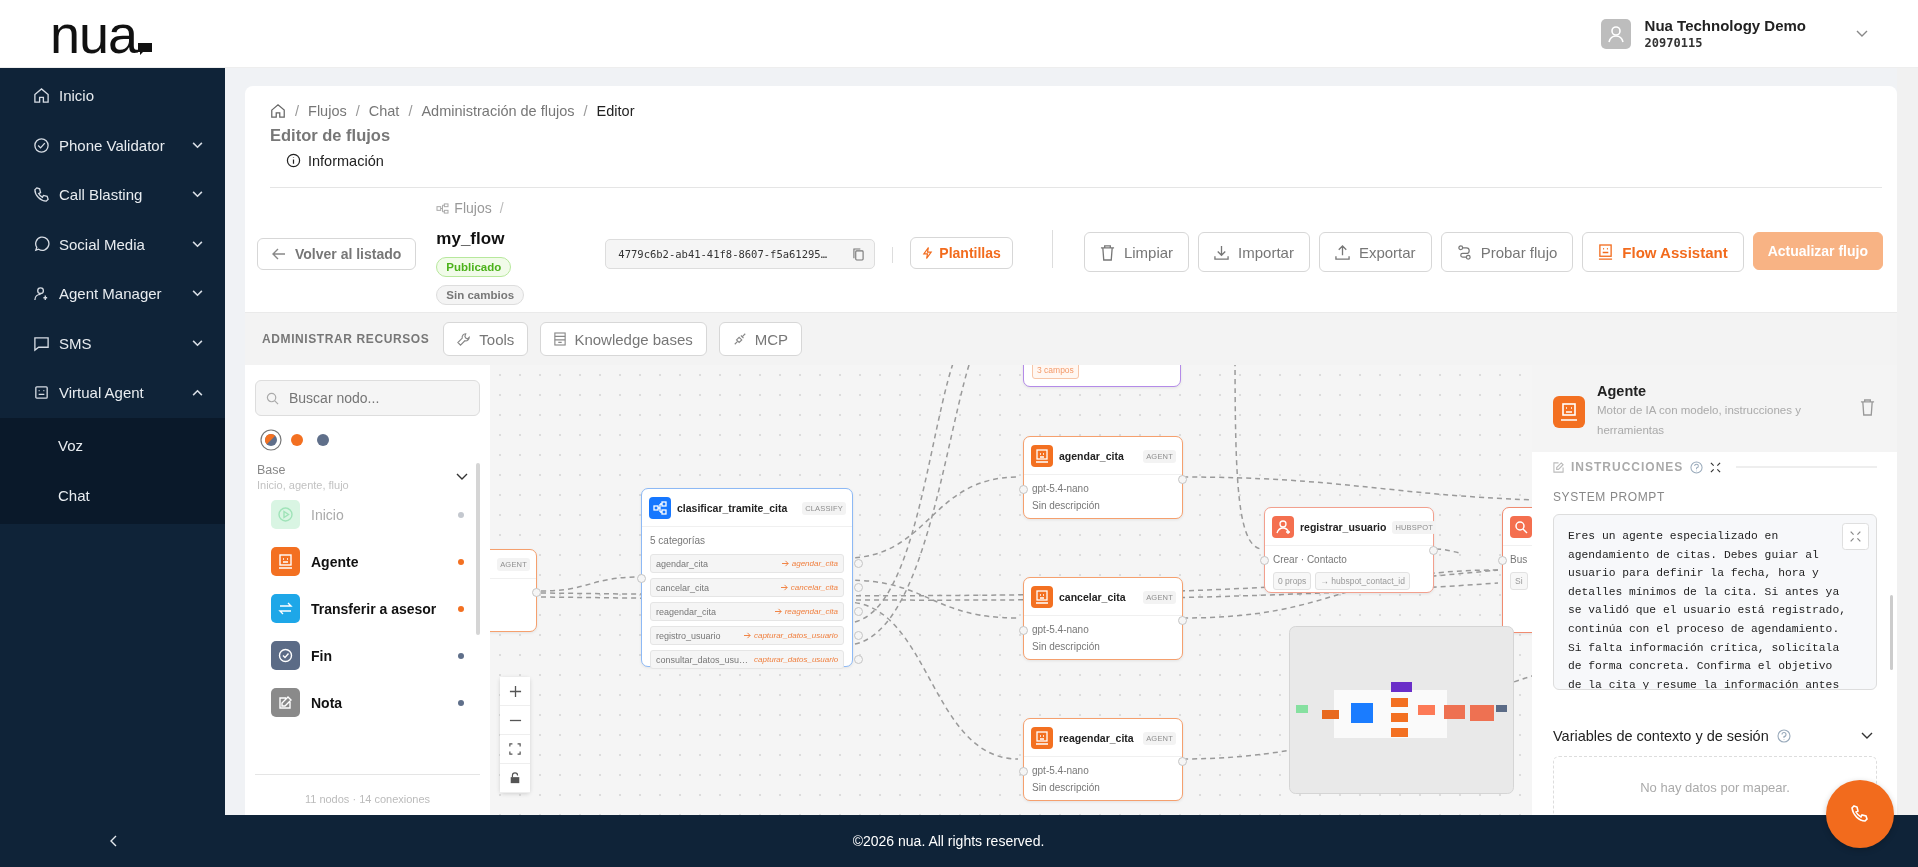 Image resolution: width=1918 pixels, height=867 pixels. What do you see at coordinates (361, 608) in the screenshot?
I see `node-type-item: Transferir a asesor` at bounding box center [361, 608].